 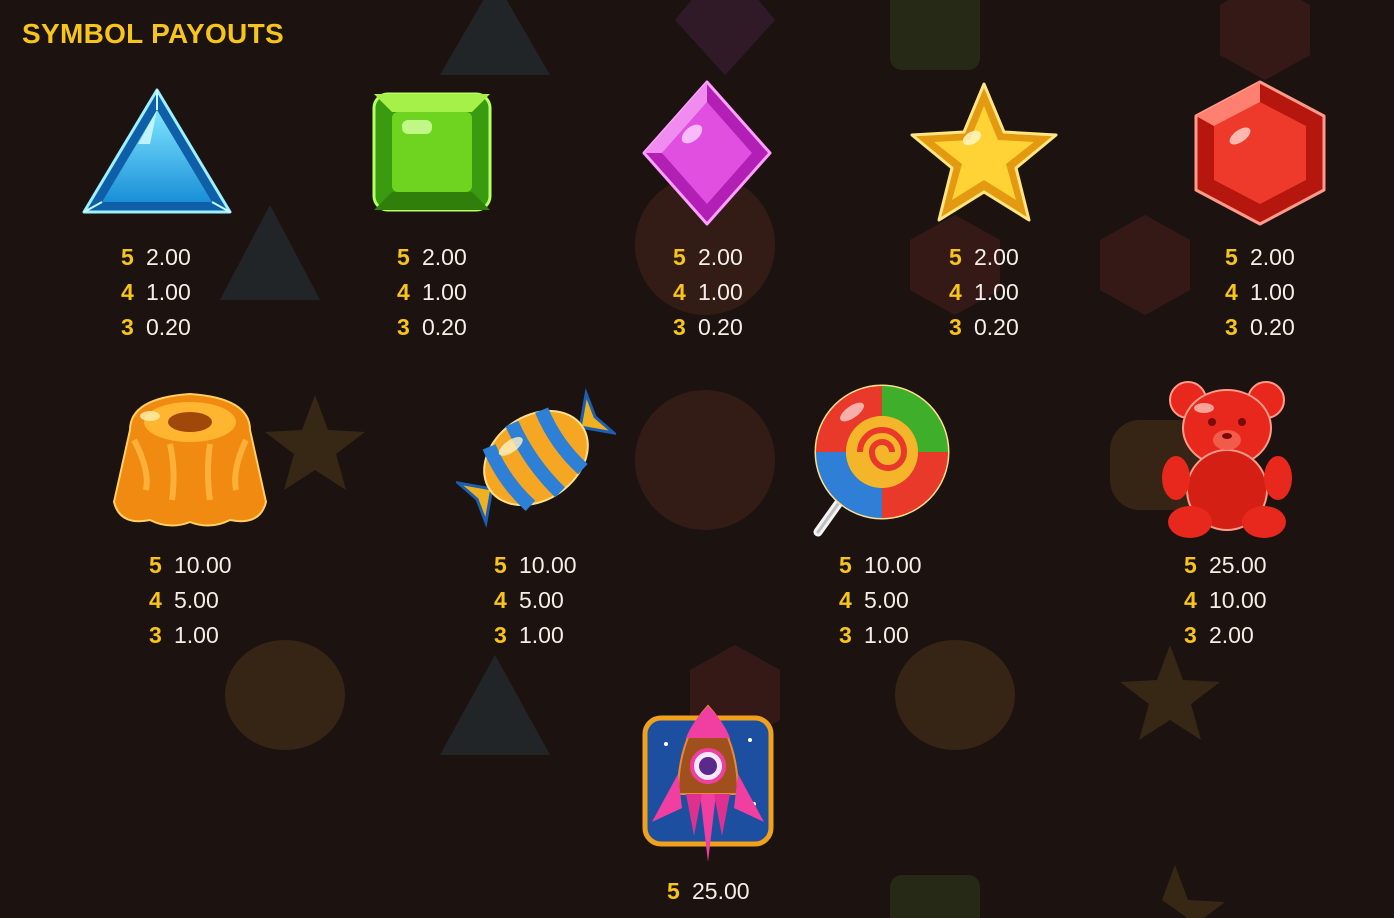 I want to click on diamond-gem-icon, so click(x=707, y=153).